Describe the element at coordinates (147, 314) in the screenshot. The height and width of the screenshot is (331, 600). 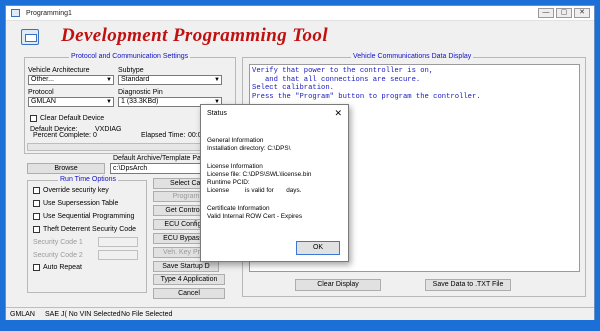
I see `status-file: No File Selected` at that location.